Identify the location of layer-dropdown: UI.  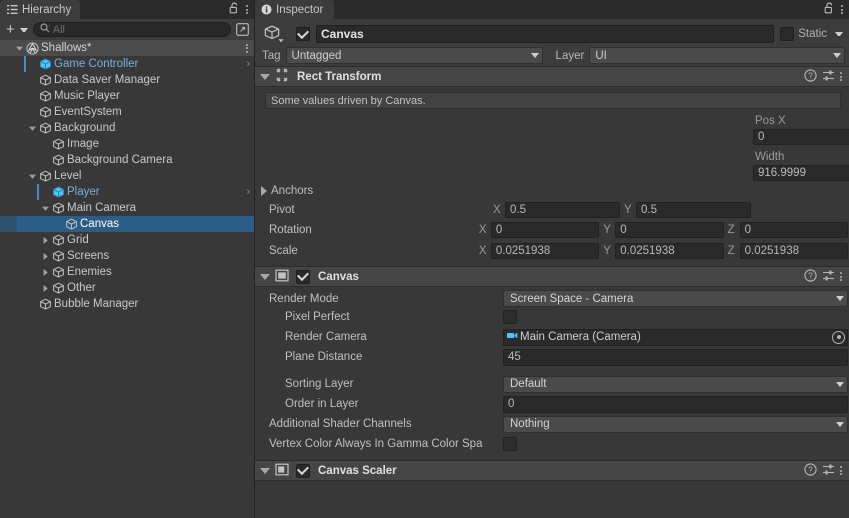
(717, 55).